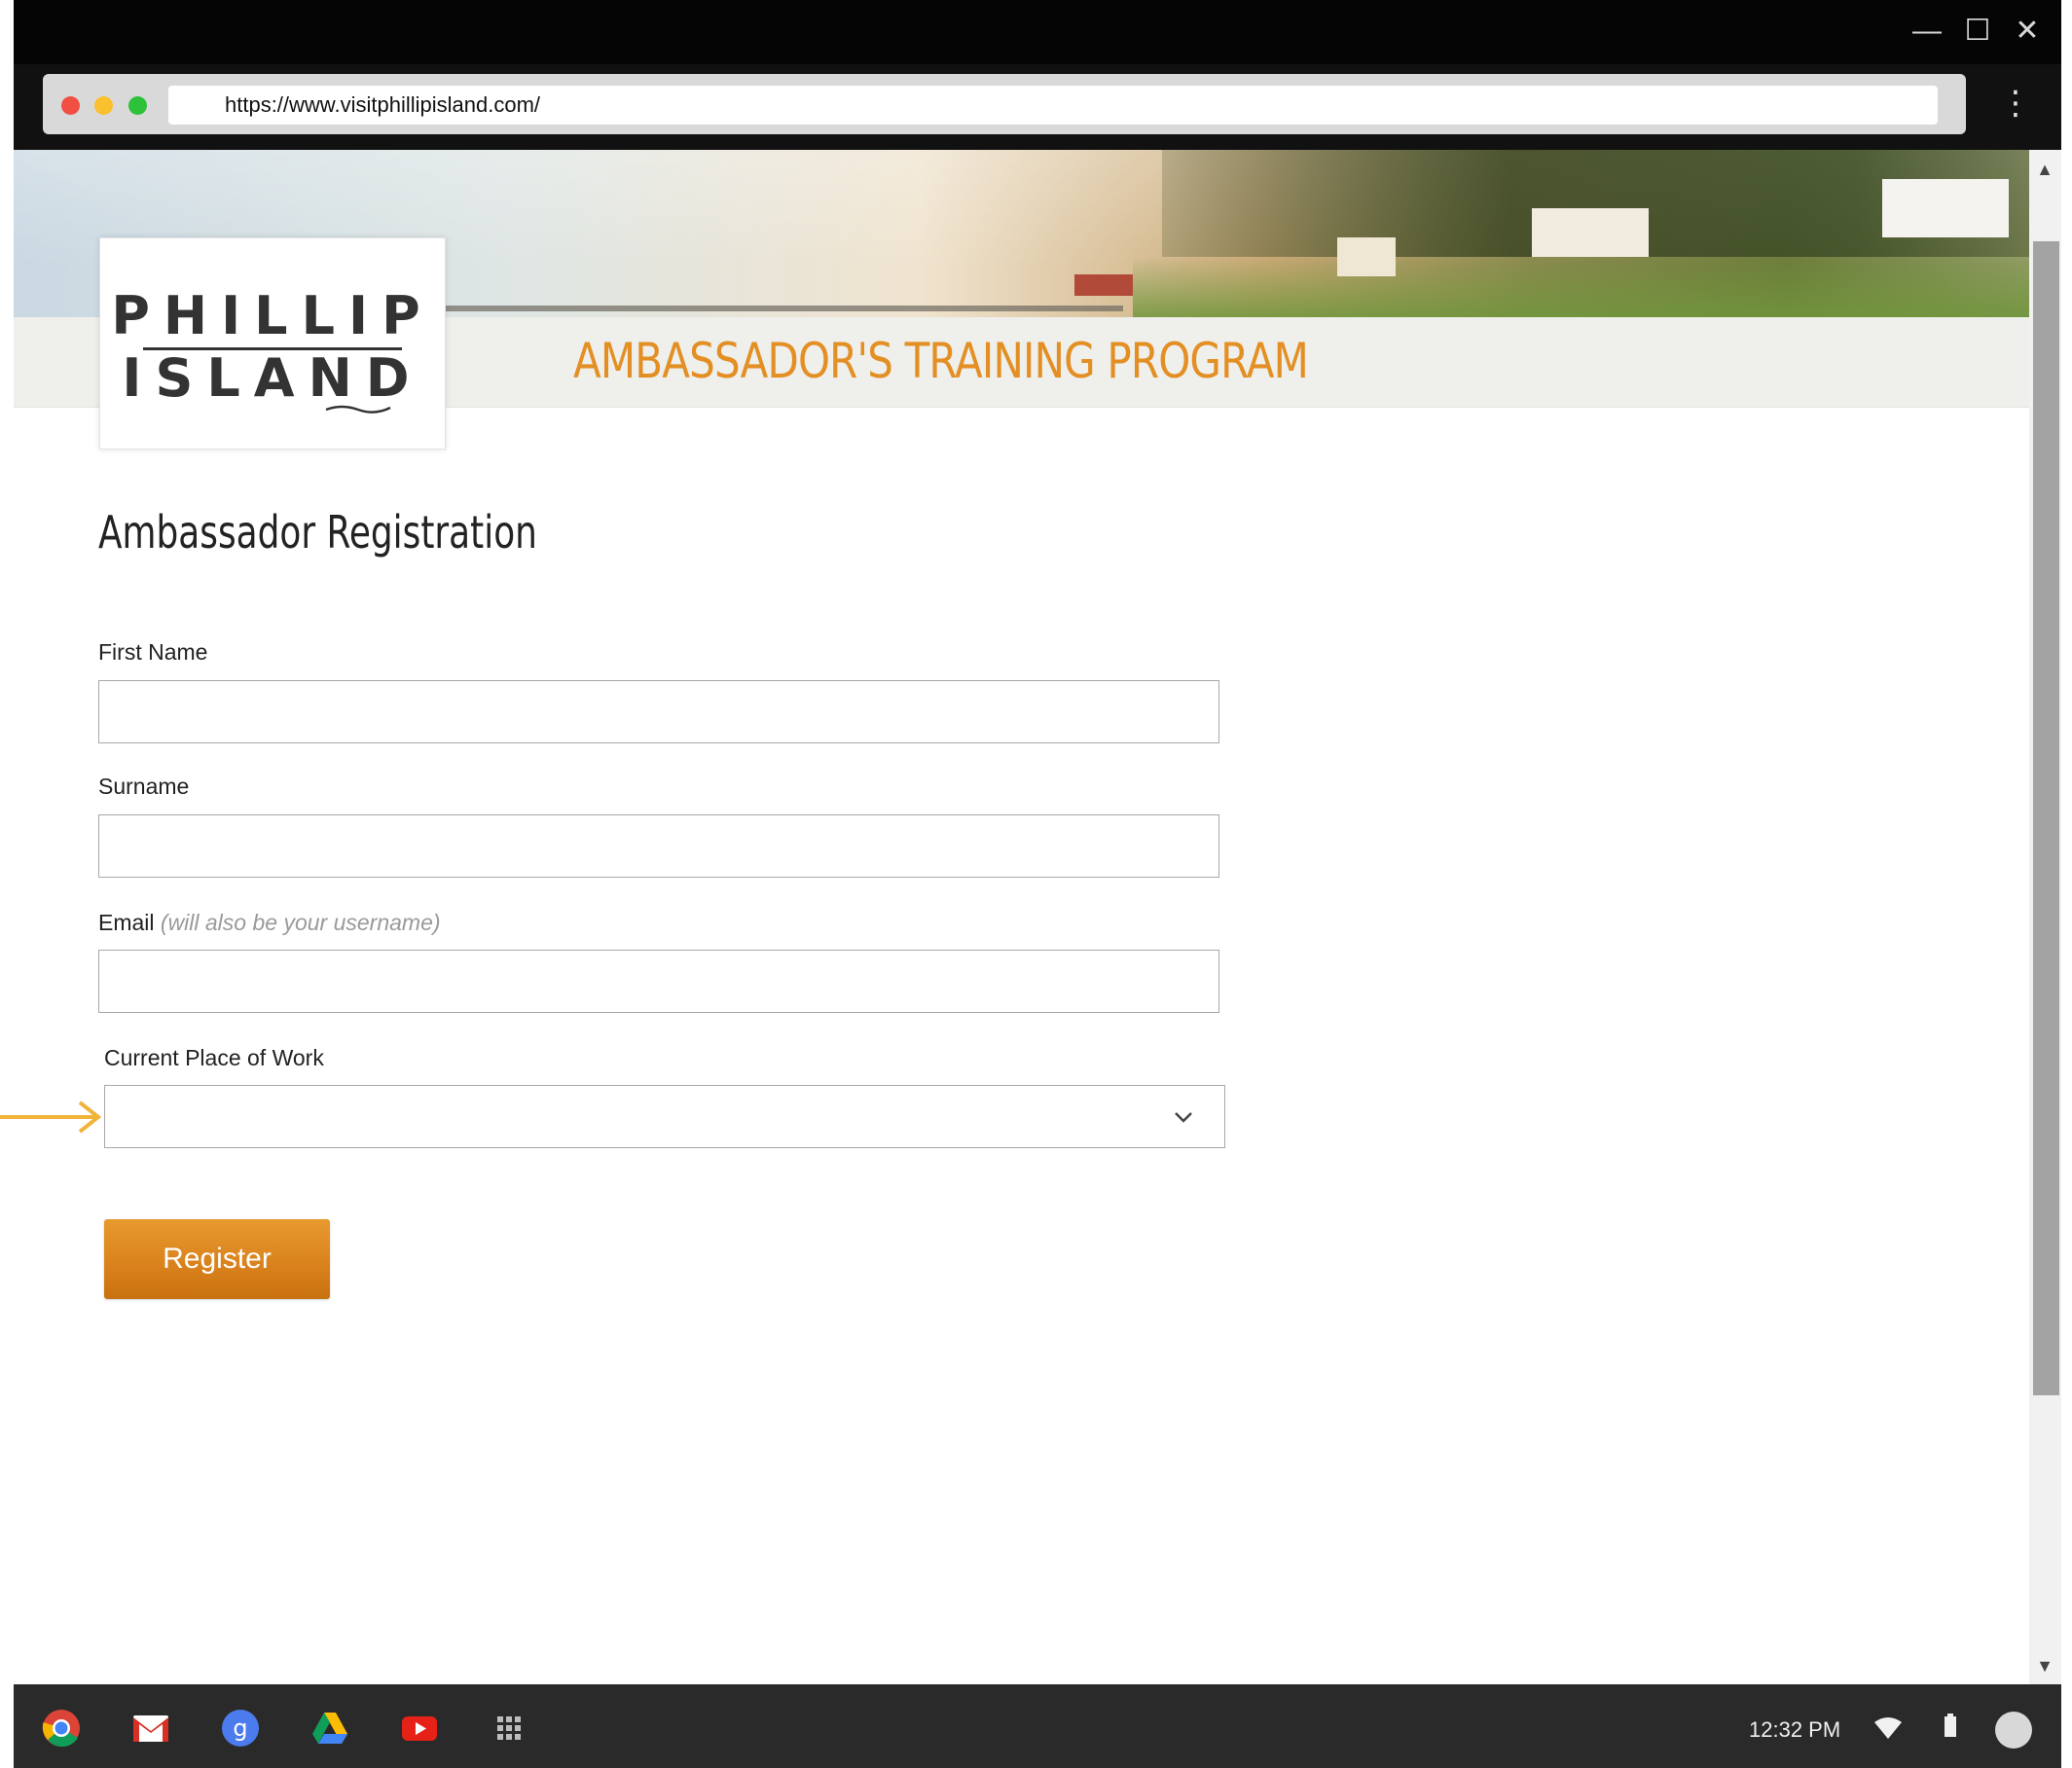 The image size is (2072, 1768). I want to click on banner-pier, so click(782, 308).